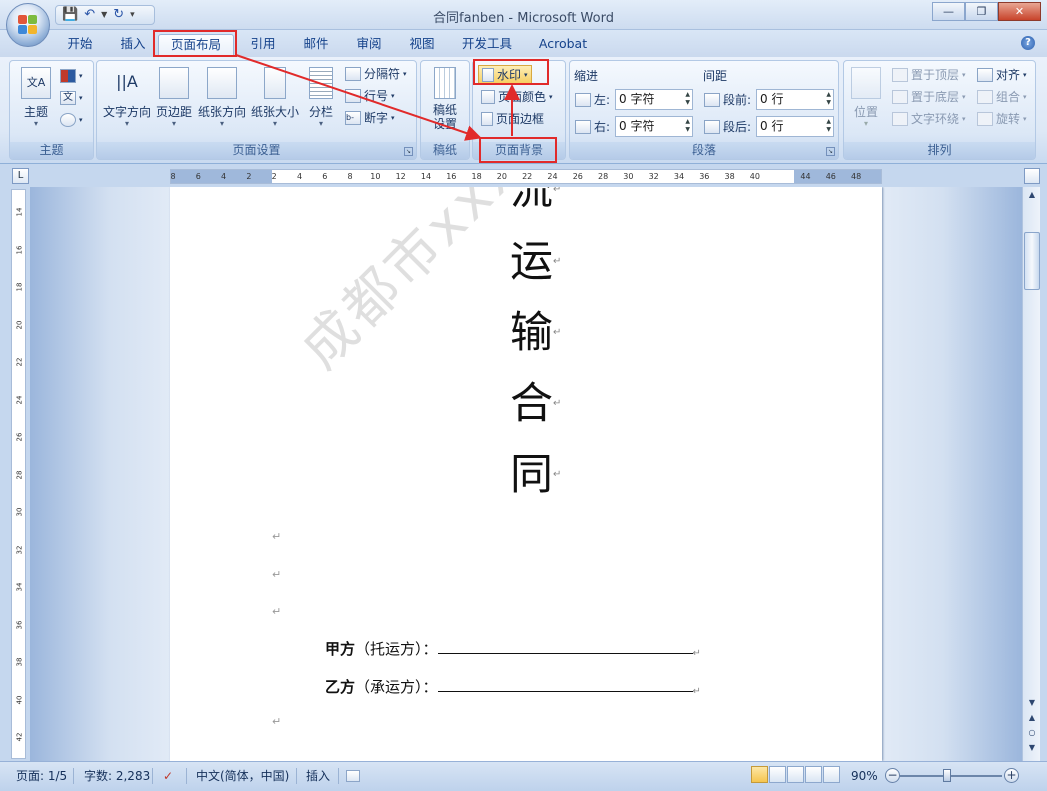 This screenshot has height=791, width=1047. Describe the element at coordinates (222, 96) in the screenshot. I see `orientation-button: 纸张方向 ▾` at that location.